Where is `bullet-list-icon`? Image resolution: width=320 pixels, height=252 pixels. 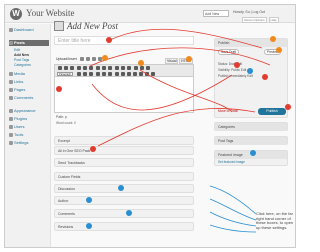 bullet-list-icon is located at coordinates (79, 68).